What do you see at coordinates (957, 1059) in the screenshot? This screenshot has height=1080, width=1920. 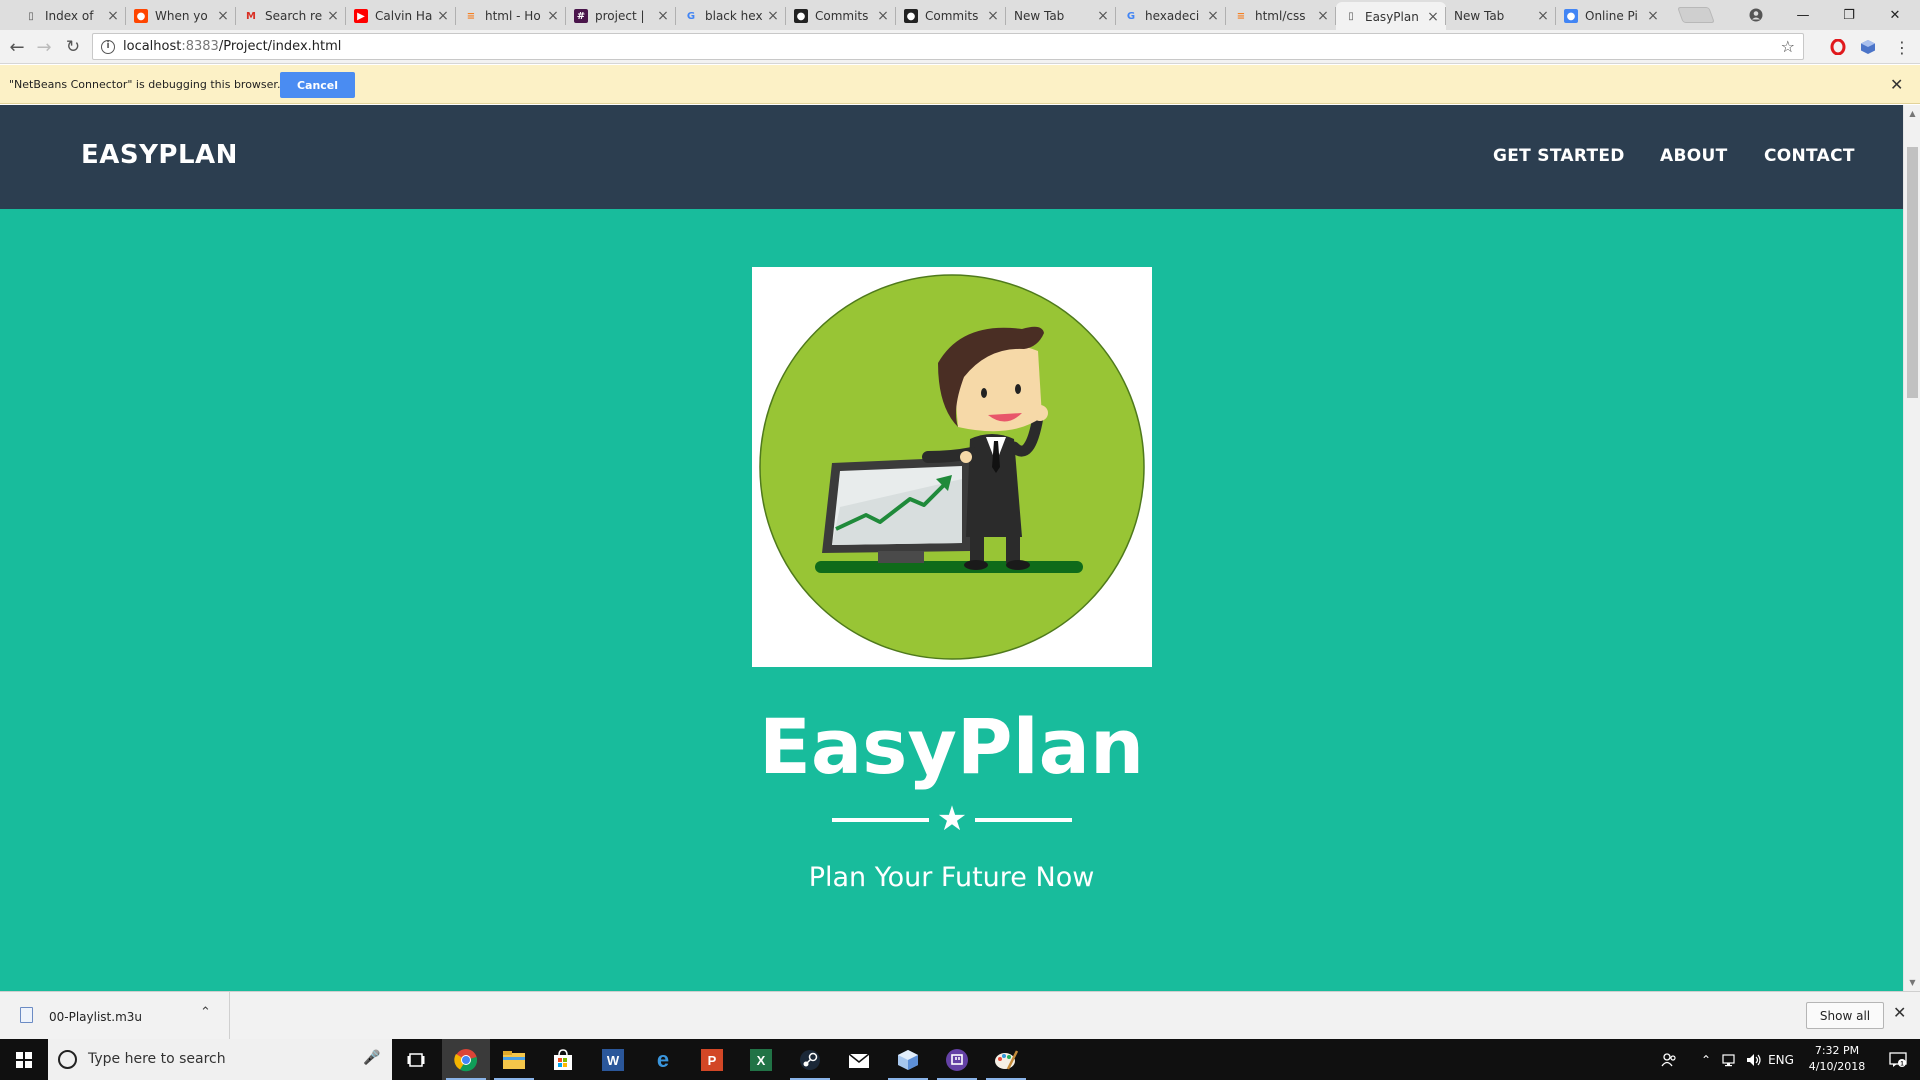 I see `twitch-icon` at bounding box center [957, 1059].